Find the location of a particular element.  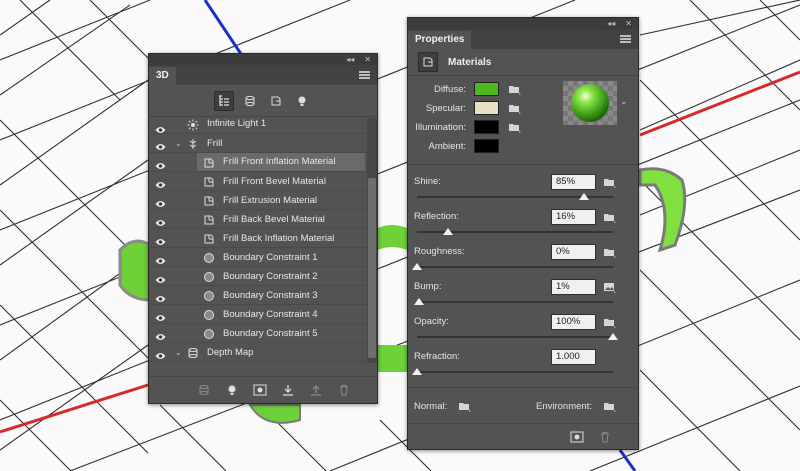

tree-row: Boundary Constraint 2 is located at coordinates (258, 276).